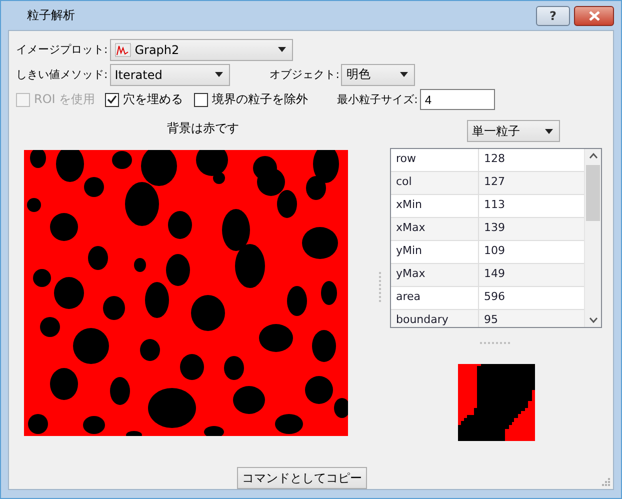  I want to click on property-value-cell-text: 149, so click(494, 274).